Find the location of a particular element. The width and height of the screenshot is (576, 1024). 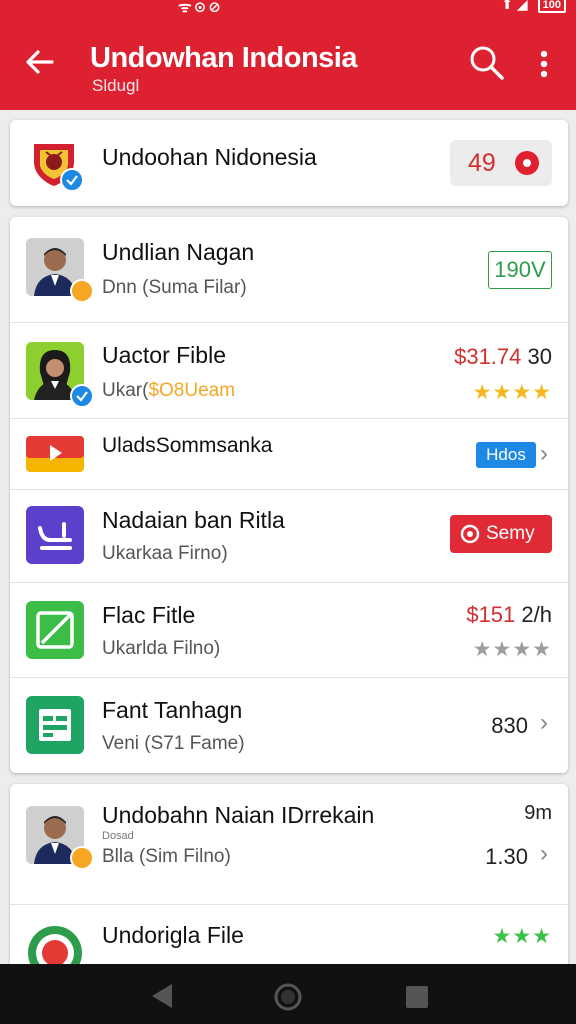

item-price: $31.74 is located at coordinates (488, 356).